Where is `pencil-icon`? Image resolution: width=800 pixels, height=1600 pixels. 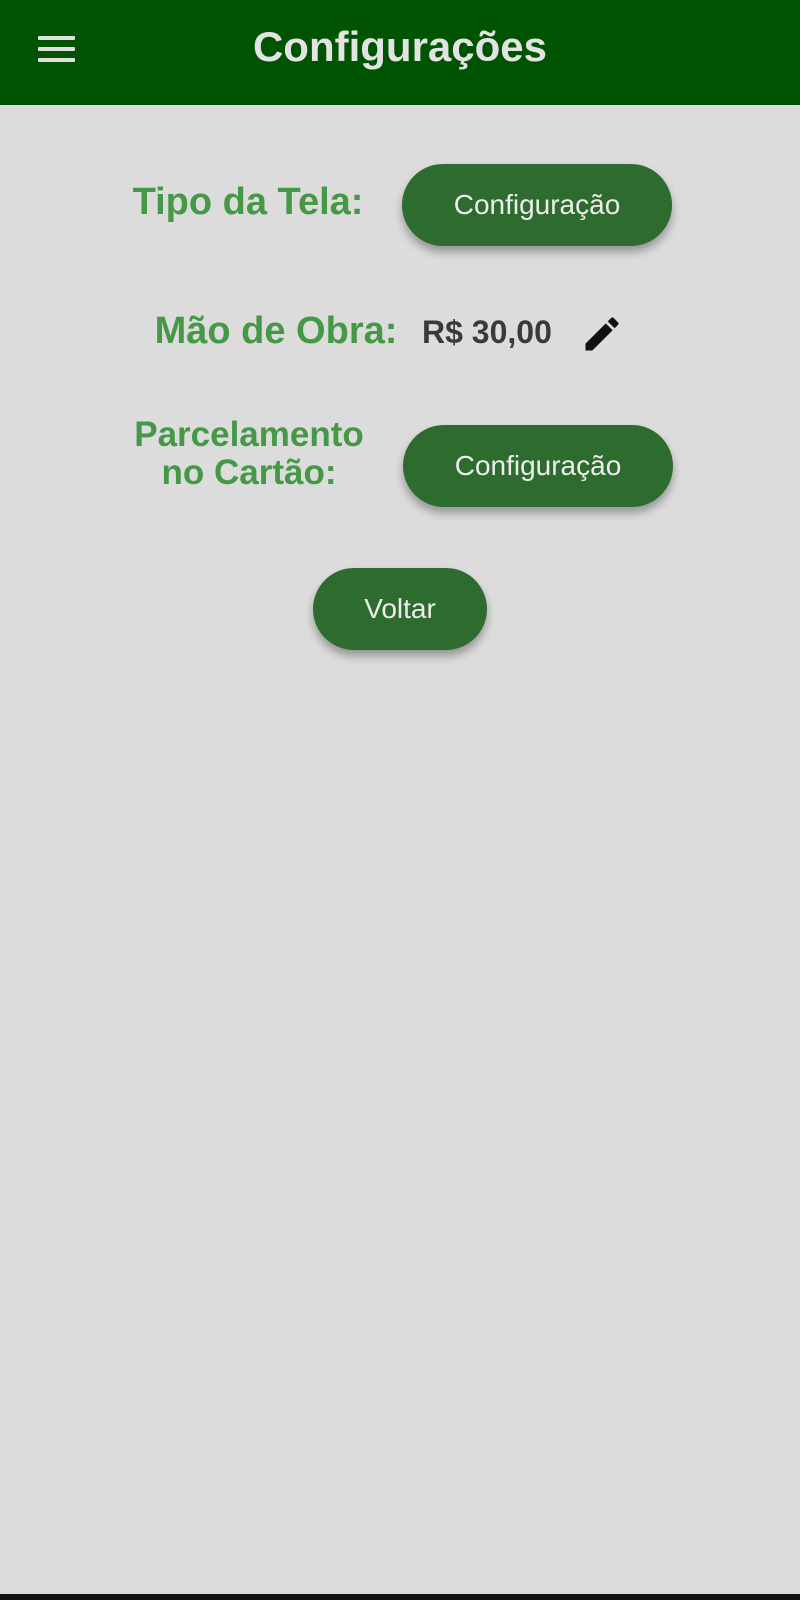 pencil-icon is located at coordinates (602, 334).